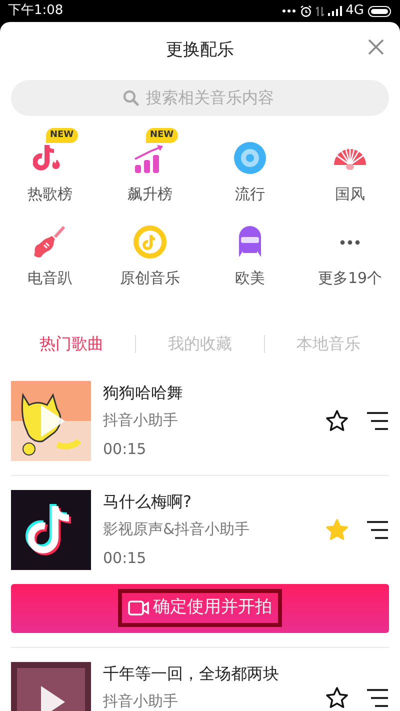 This screenshot has width=400, height=711. I want to click on status-time: 下午1:08, so click(36, 11).